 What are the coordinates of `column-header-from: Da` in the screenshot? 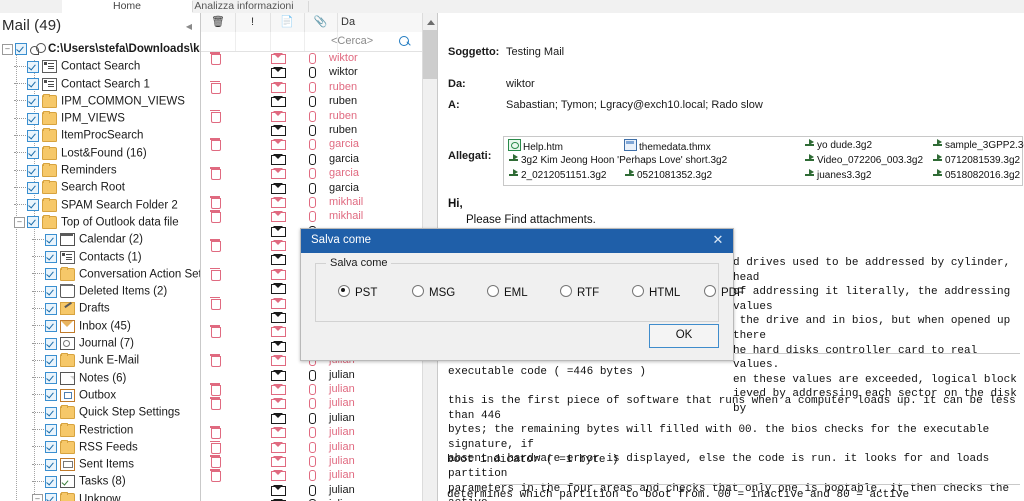 It's located at (382, 22).